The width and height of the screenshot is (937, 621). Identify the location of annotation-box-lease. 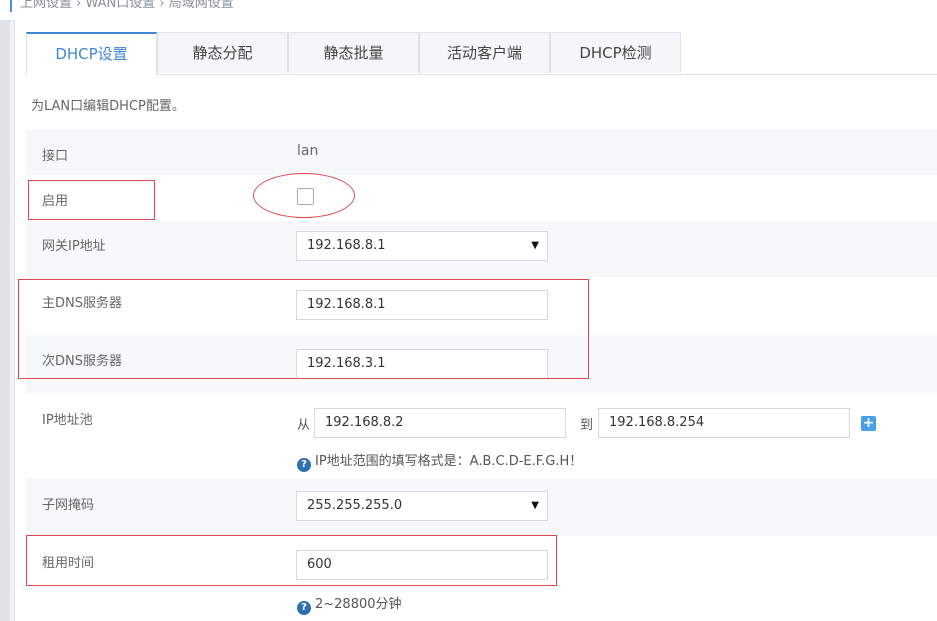
(291, 560).